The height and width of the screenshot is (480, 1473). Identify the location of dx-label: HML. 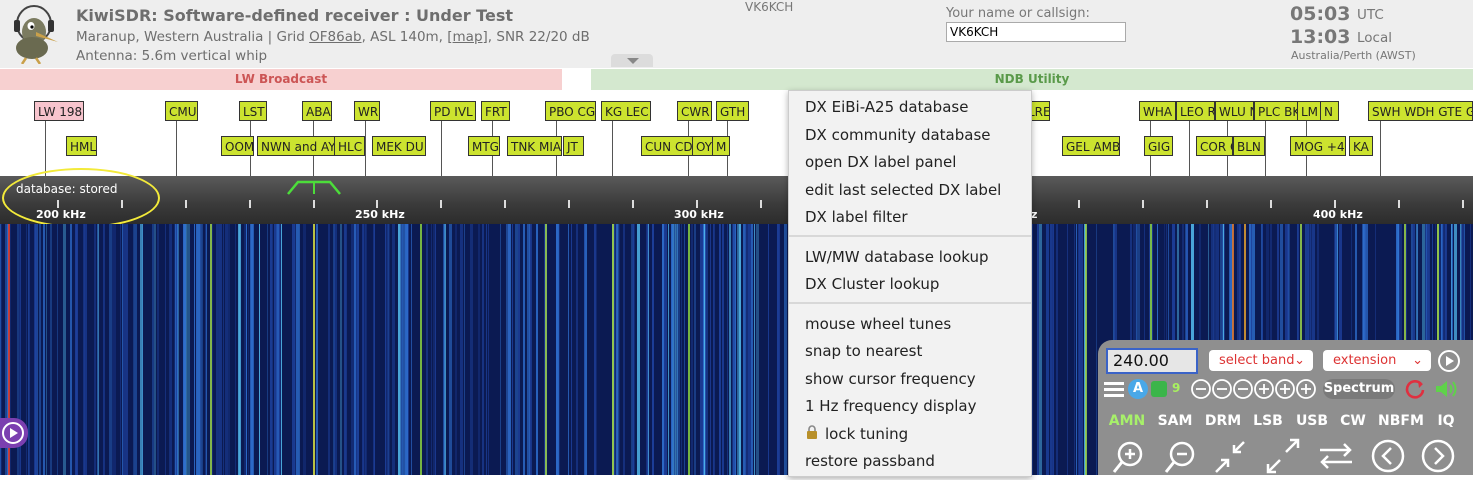
(81, 146).